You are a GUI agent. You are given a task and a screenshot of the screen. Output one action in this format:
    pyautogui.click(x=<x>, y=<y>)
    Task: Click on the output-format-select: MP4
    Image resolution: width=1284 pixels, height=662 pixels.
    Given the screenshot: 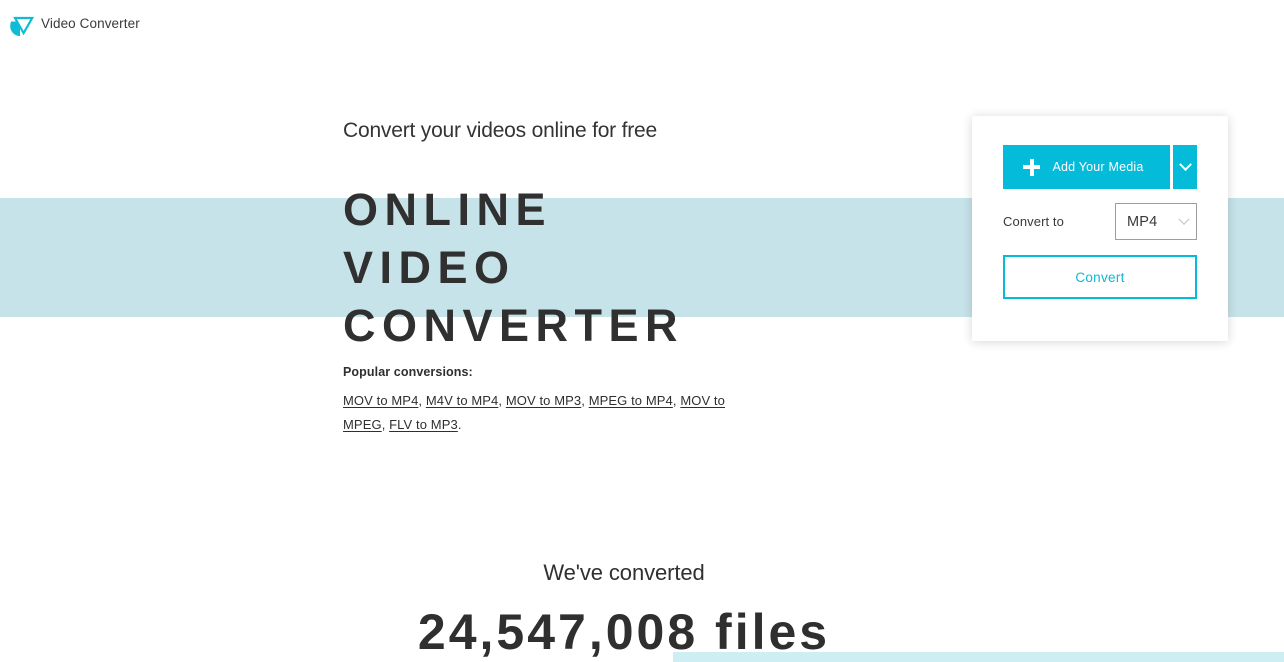 What is the action you would take?
    pyautogui.click(x=1156, y=221)
    